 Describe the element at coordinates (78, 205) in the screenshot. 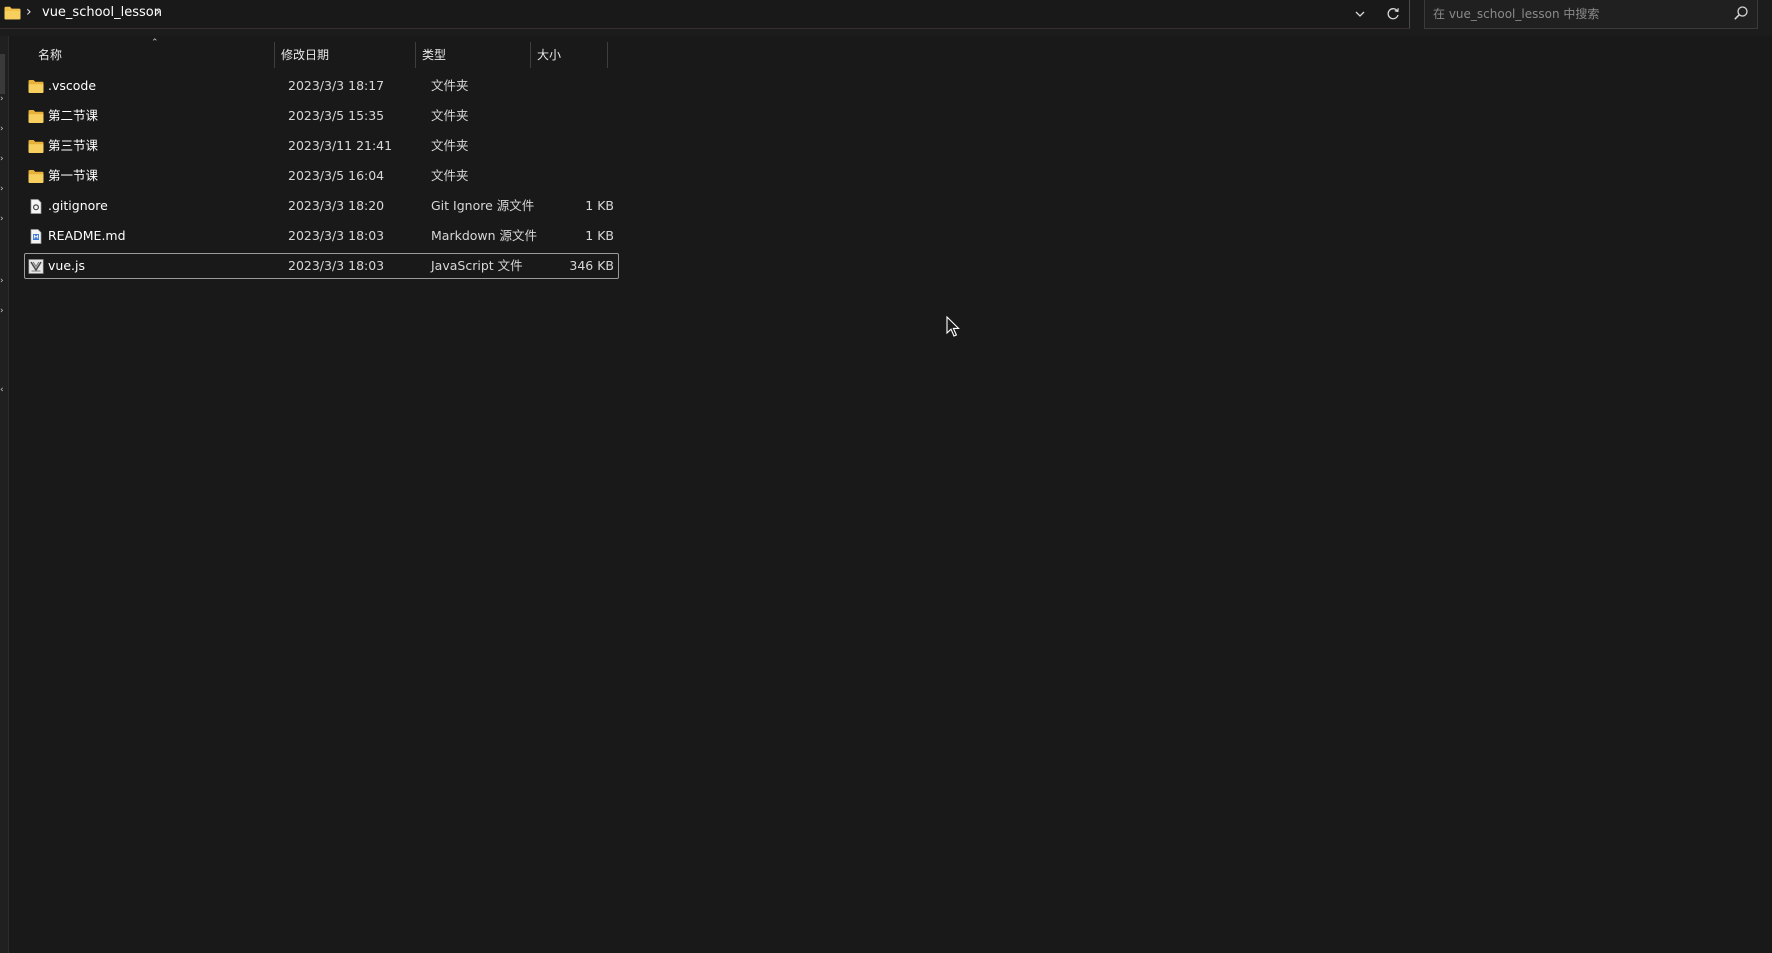

I see `file-name: .gitignore` at that location.